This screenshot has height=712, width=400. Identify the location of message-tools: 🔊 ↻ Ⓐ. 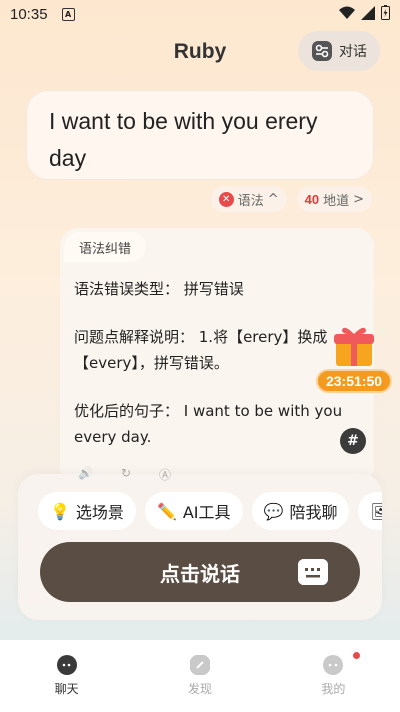
(124, 474).